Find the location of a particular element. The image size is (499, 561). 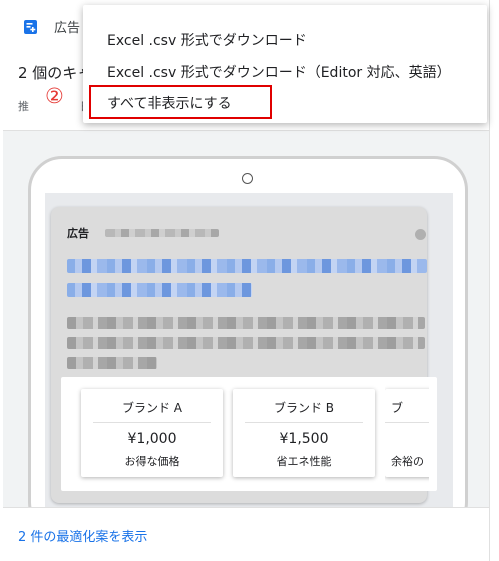

product-card: ブランド A ¥1,000 お得な価格 is located at coordinates (152, 433).